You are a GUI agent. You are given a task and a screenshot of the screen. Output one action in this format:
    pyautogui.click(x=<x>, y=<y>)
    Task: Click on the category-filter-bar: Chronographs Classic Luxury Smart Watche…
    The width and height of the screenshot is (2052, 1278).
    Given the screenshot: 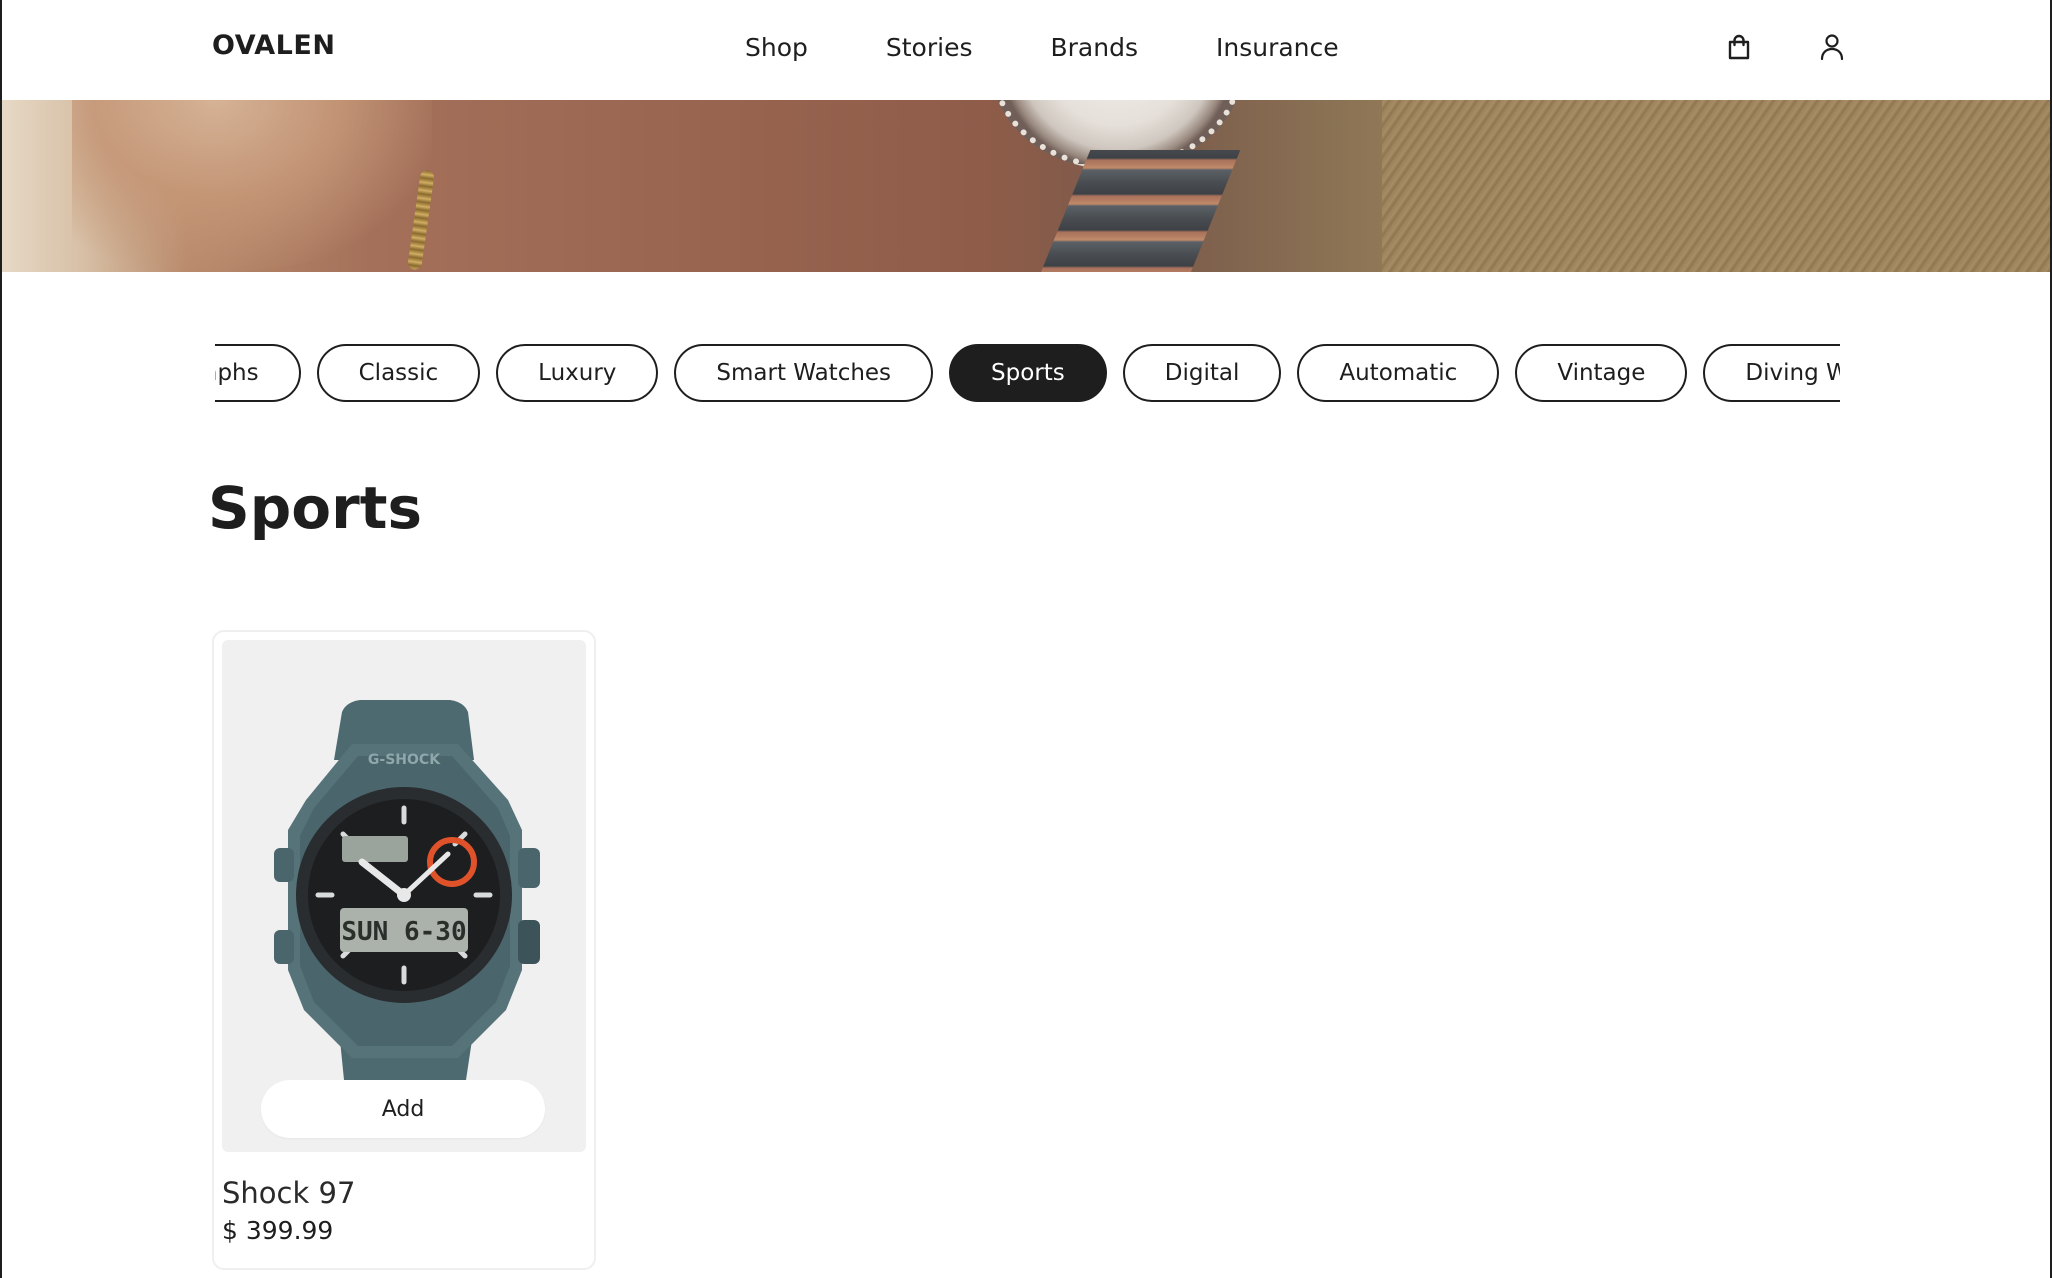 What is the action you would take?
    pyautogui.click(x=1027, y=373)
    